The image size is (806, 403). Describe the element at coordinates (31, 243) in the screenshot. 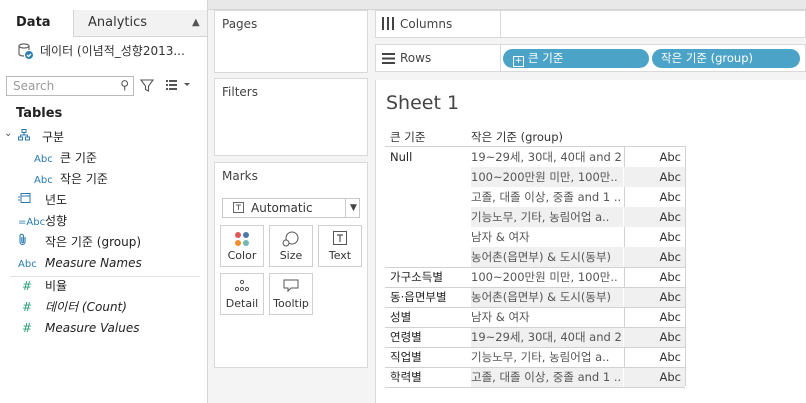

I see `paperclip-icon` at that location.